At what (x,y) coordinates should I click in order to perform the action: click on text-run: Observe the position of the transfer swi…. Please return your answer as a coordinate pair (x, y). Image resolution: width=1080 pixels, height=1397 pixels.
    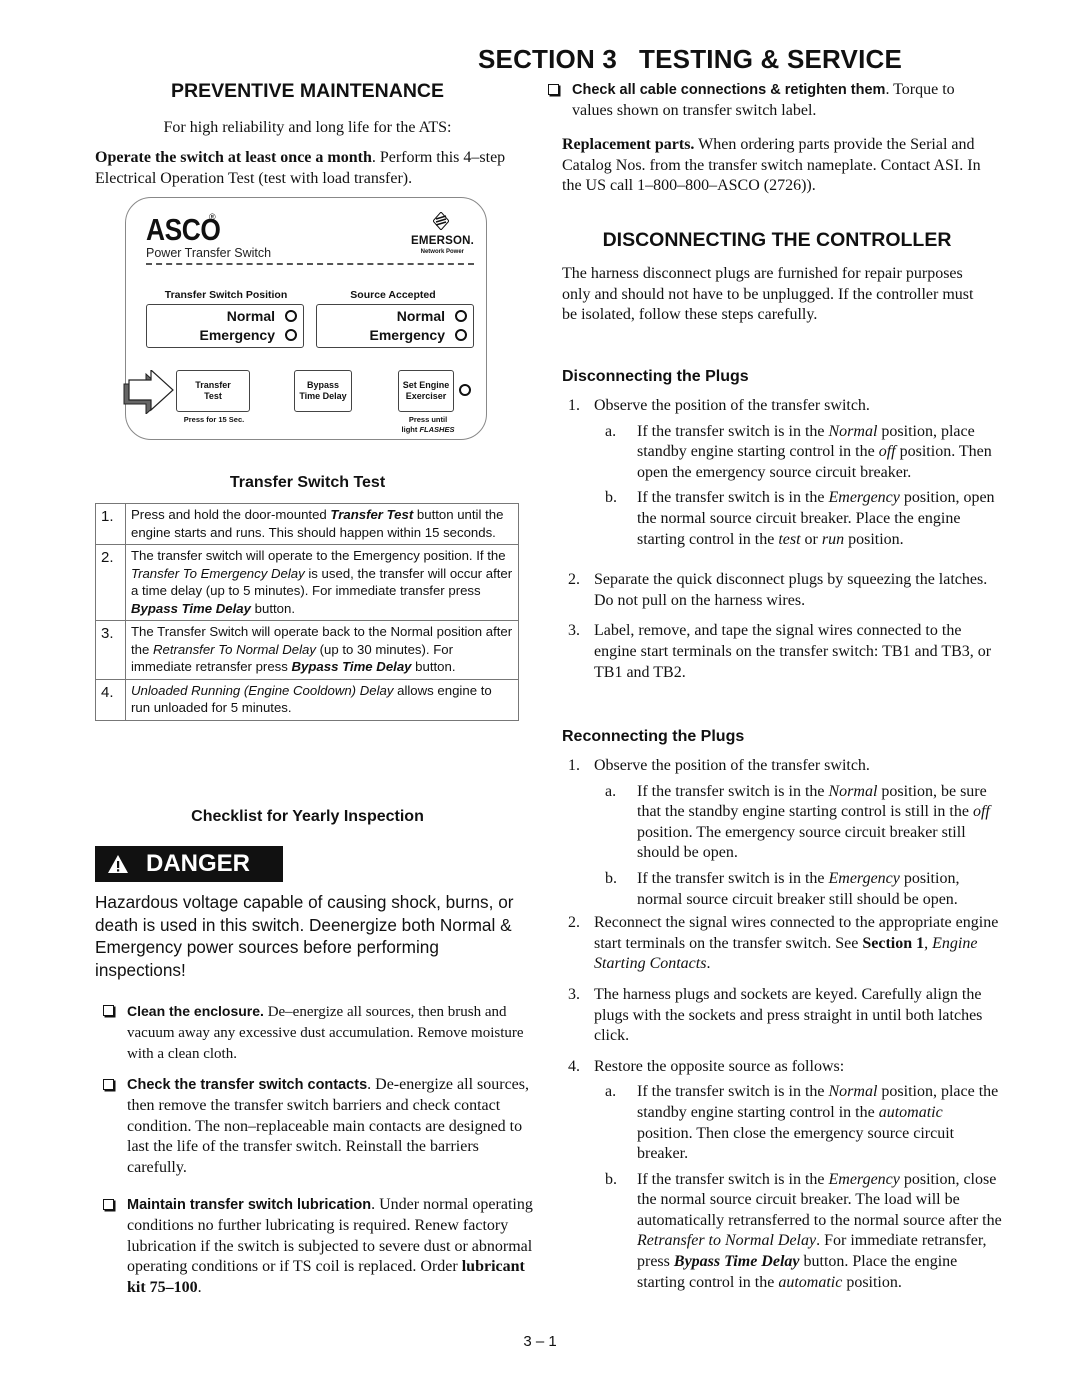
    Looking at the image, I should click on (732, 765).